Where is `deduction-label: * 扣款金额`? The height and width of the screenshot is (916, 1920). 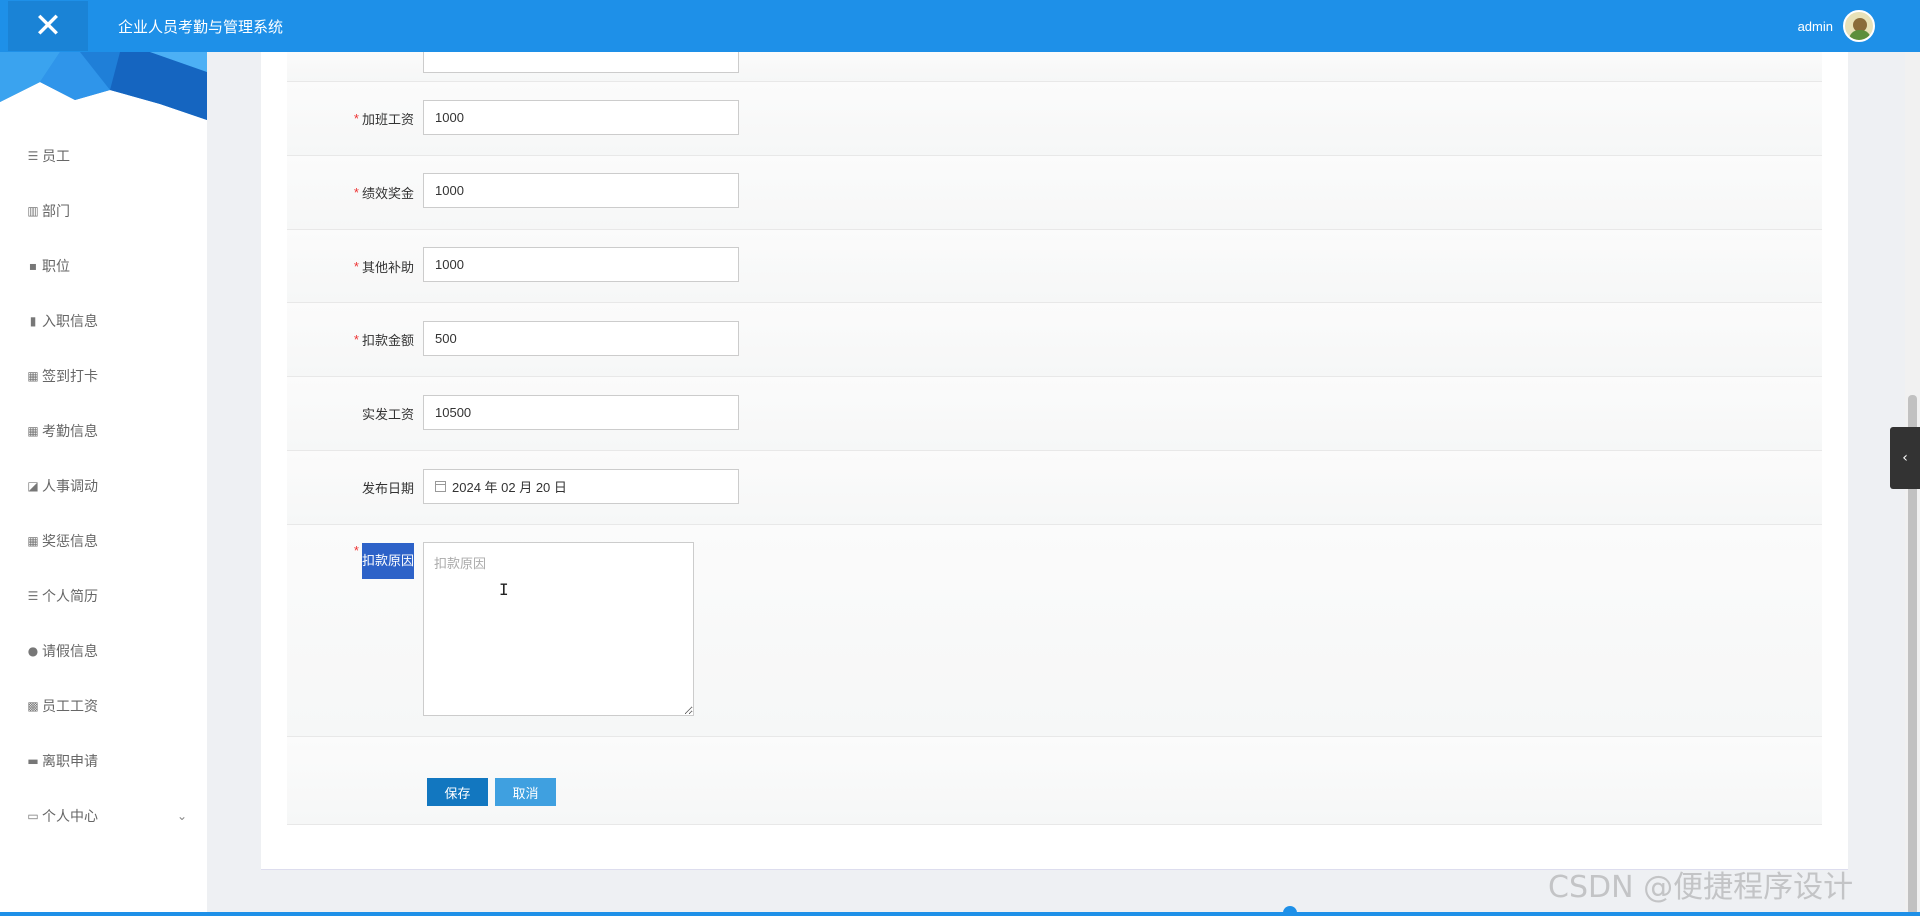
deduction-label: * 扣款金额 is located at coordinates (384, 339).